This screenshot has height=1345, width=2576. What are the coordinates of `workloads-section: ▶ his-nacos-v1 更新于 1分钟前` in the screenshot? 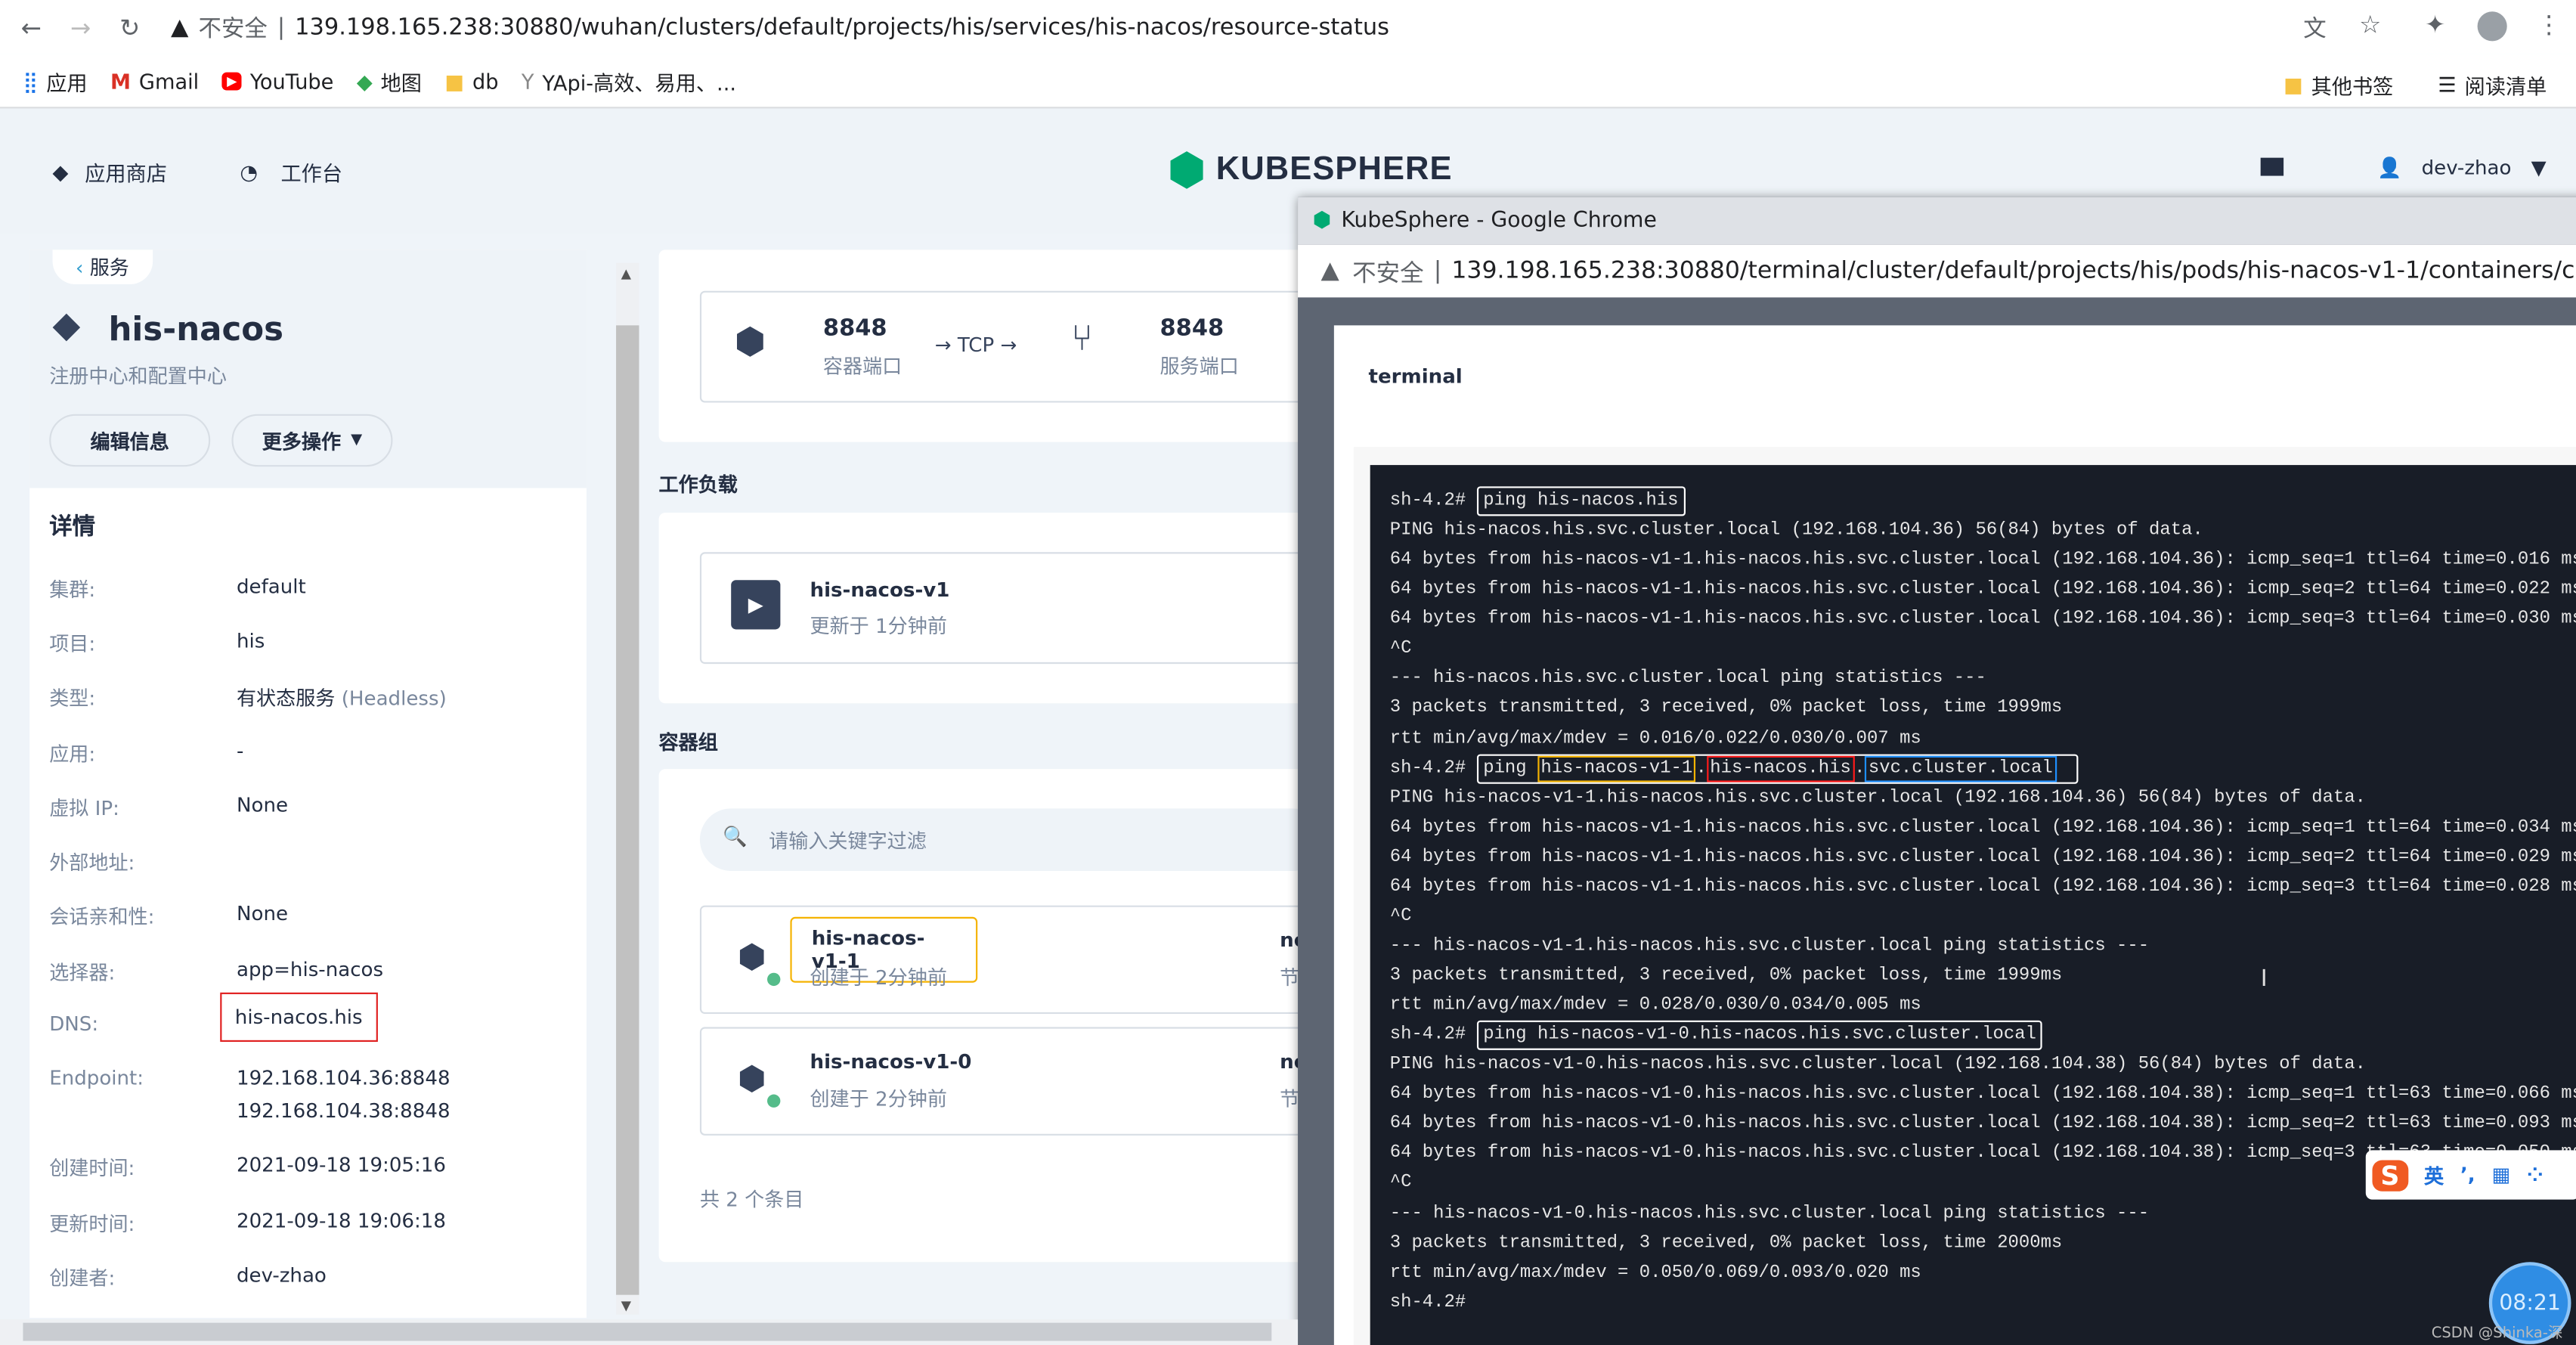 It's located at (991, 608).